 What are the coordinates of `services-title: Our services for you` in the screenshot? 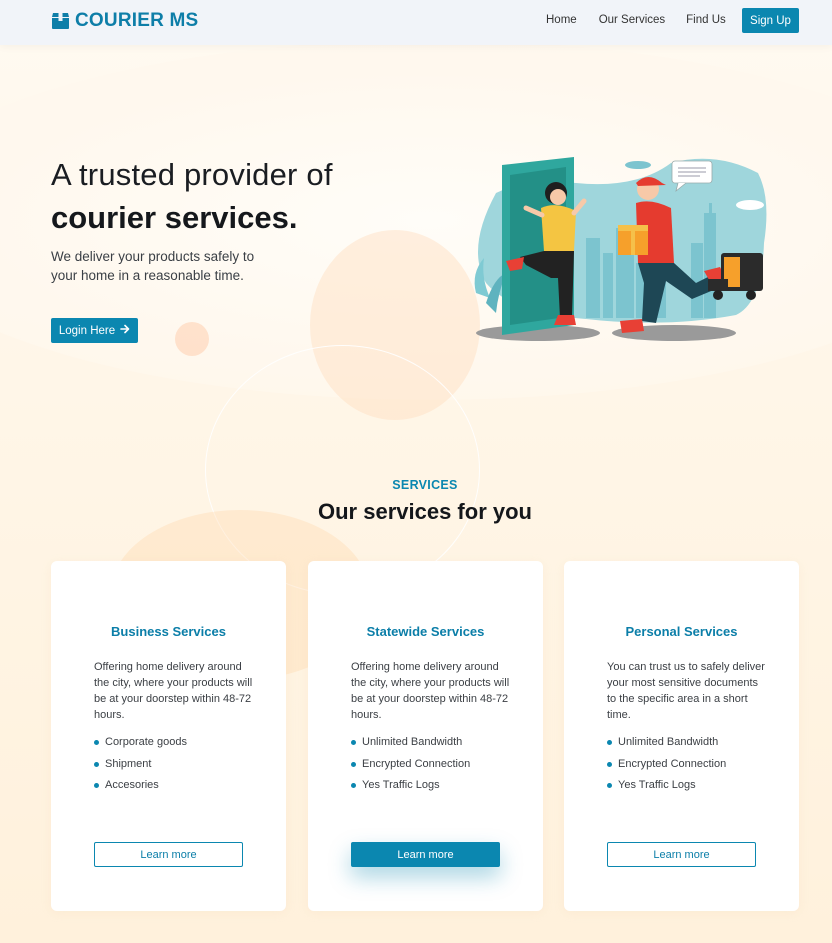 It's located at (425, 511).